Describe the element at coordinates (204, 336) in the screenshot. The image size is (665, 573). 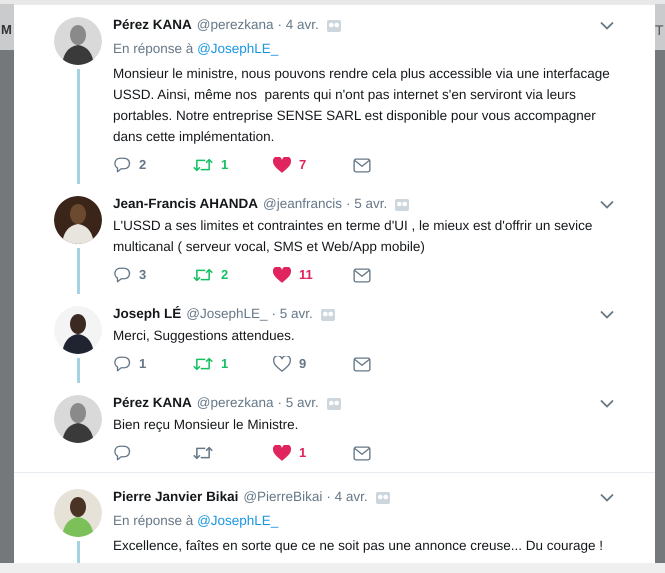
I see `tweet-text: Merci, Suggestions attendues.` at that location.